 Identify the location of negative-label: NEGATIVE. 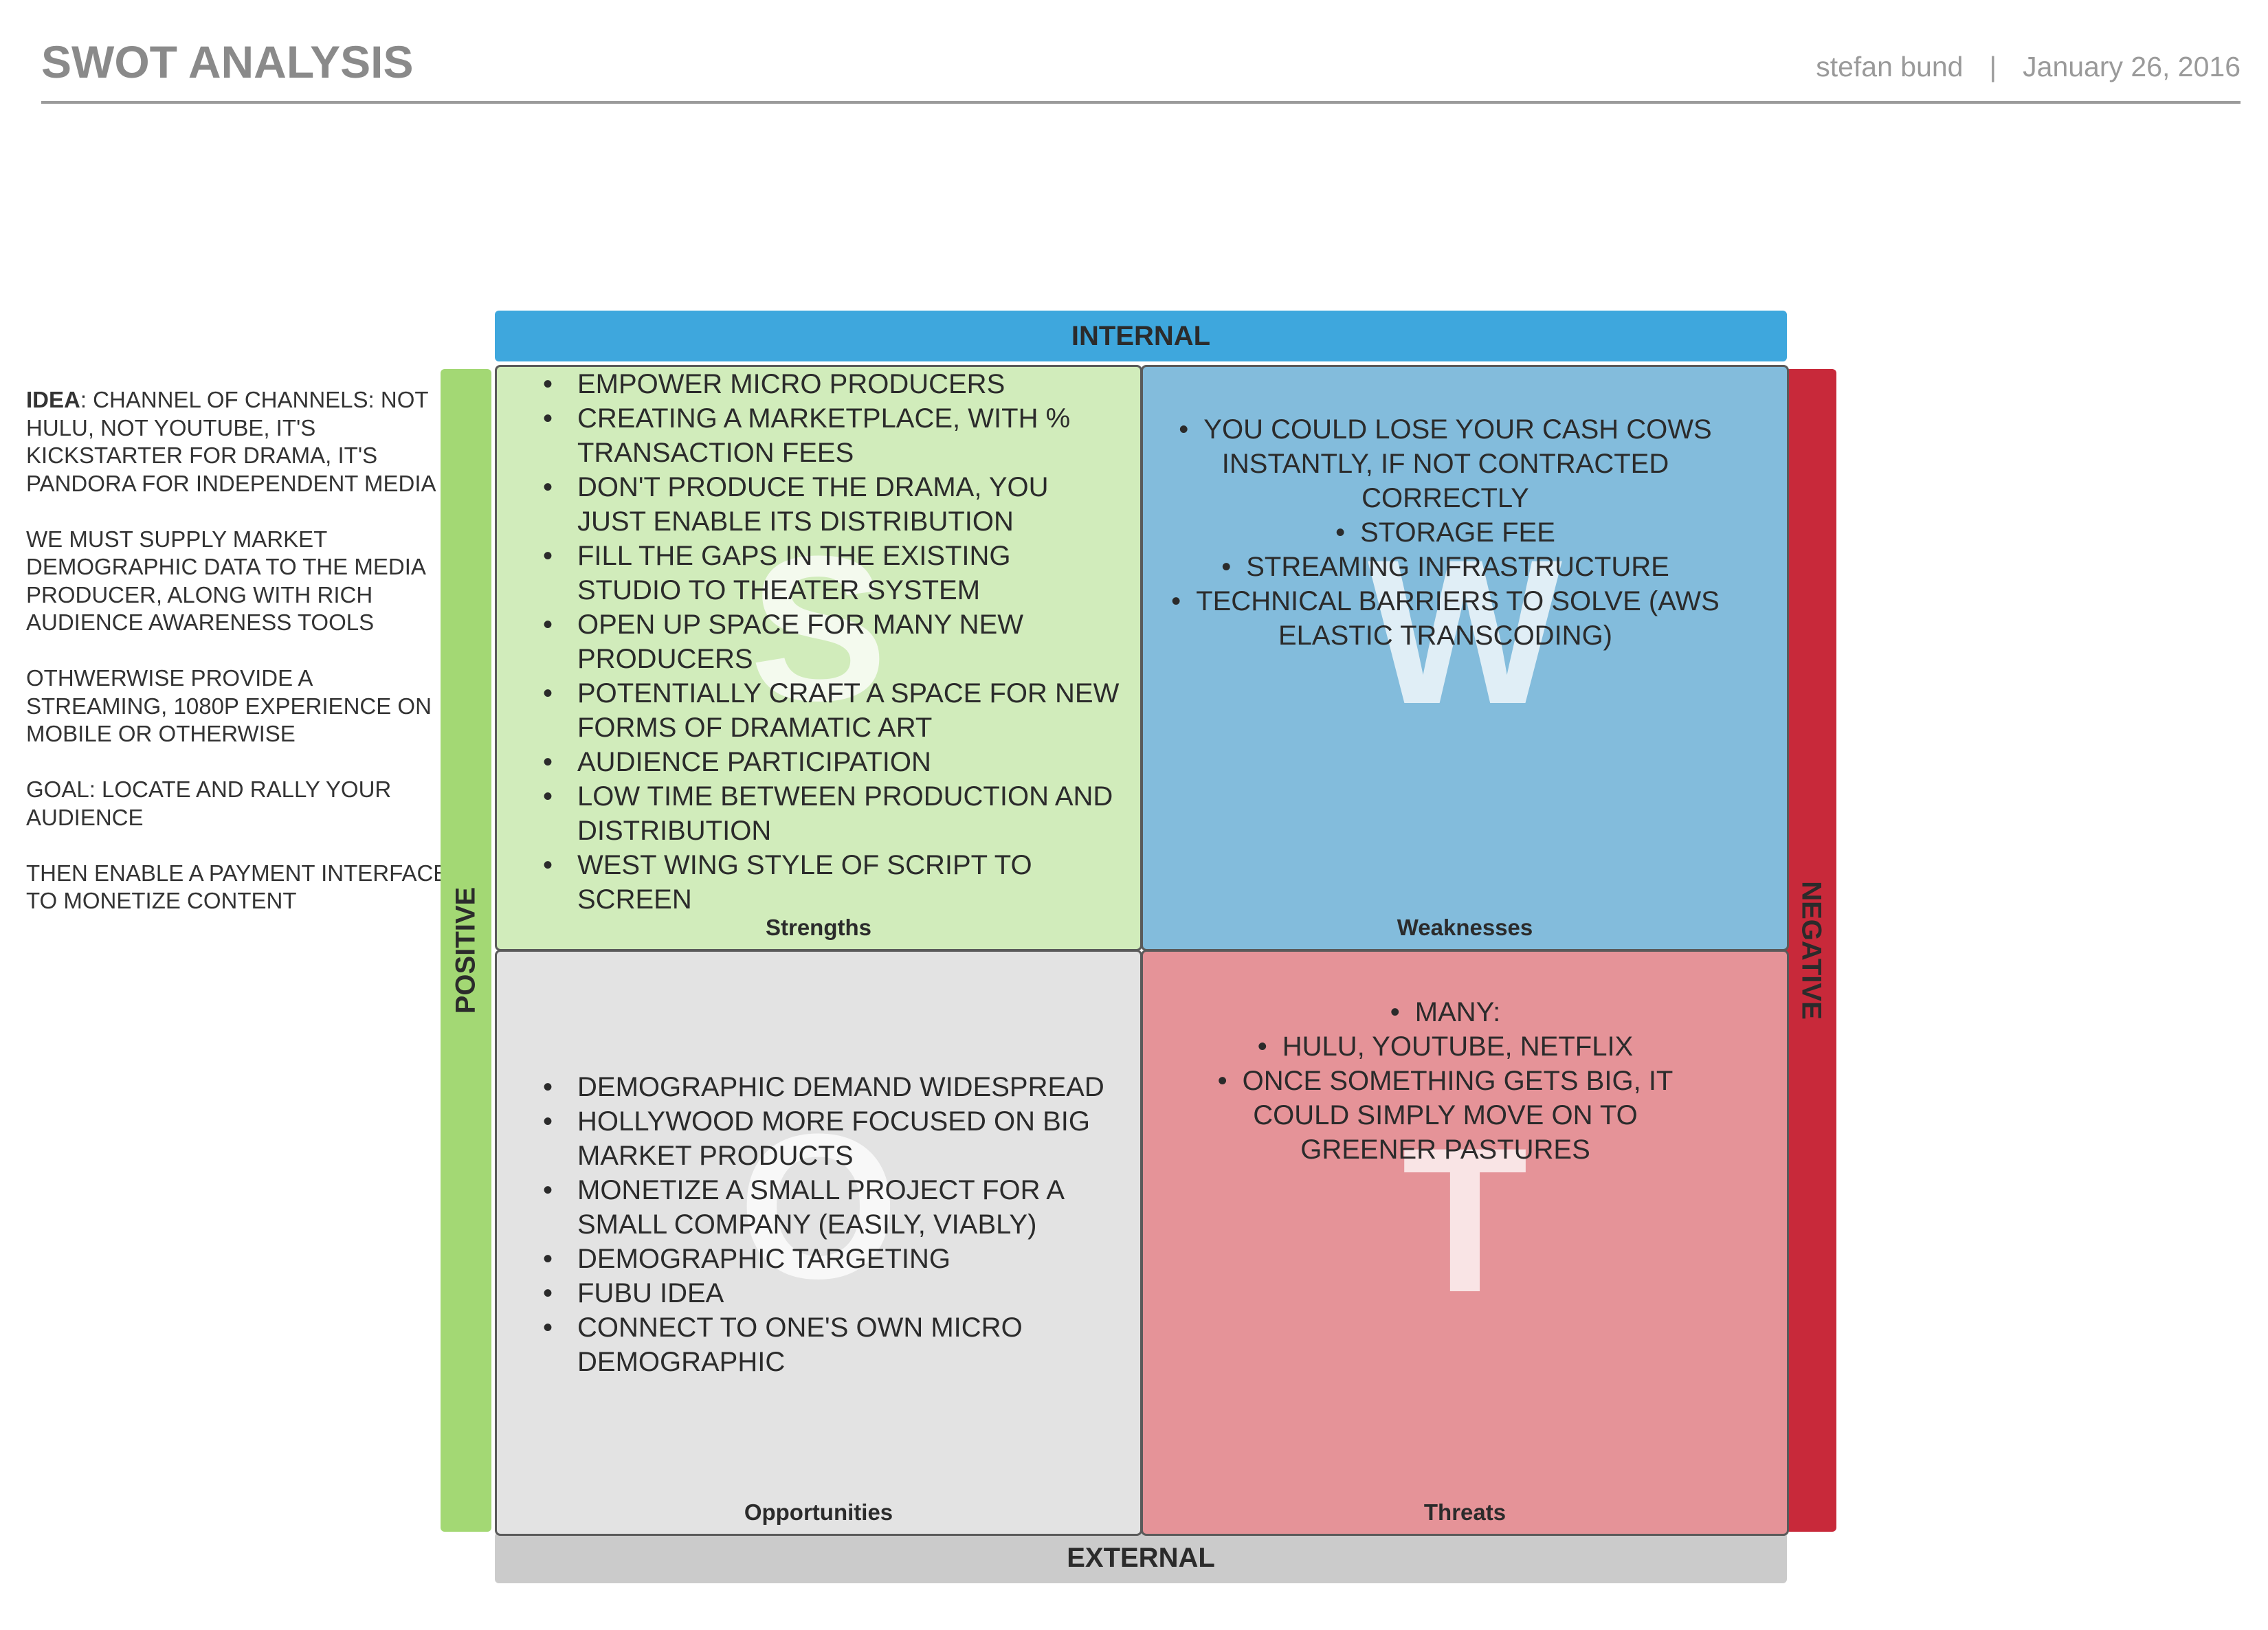
(1811, 950).